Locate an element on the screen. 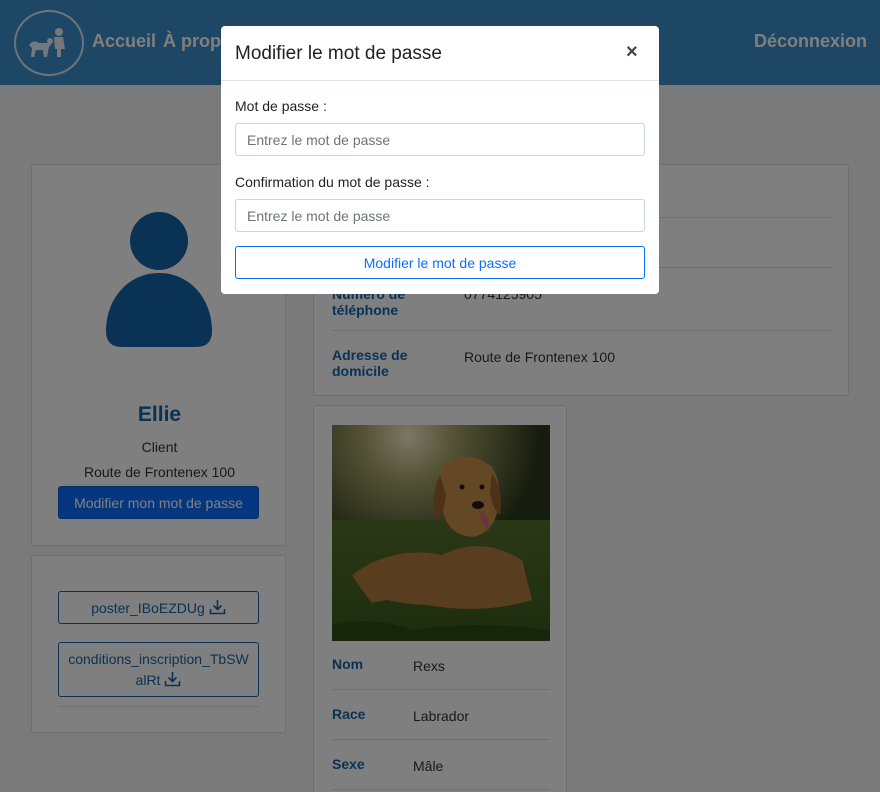  close-icon: × is located at coordinates (632, 52).